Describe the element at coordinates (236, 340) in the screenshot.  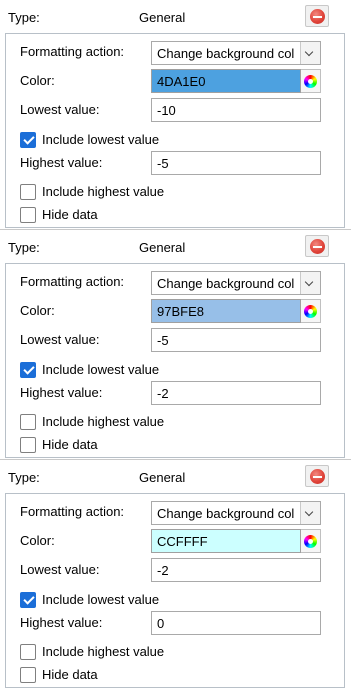
I see `lowest-value-input: -5` at that location.